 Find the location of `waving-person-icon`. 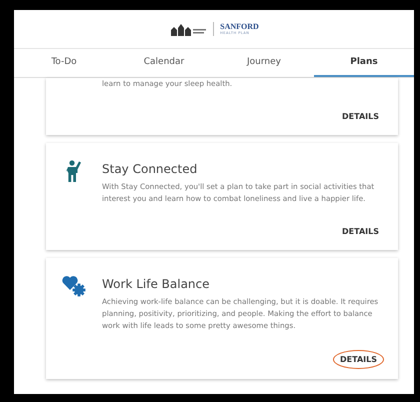

waving-person-icon is located at coordinates (74, 171).